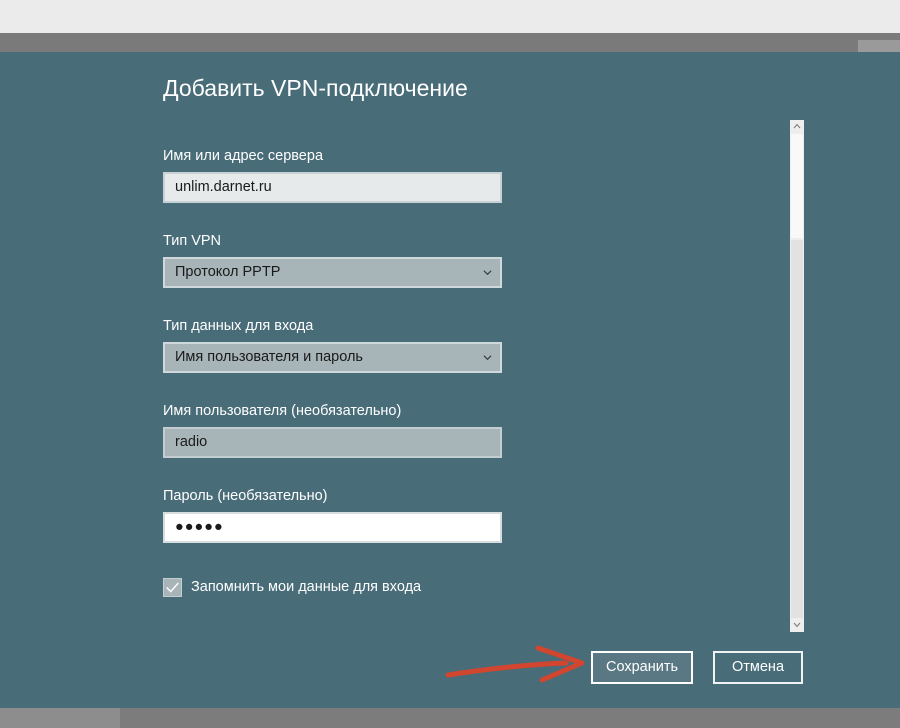  I want to click on server-label: Имя или адрес сервера, so click(243, 156).